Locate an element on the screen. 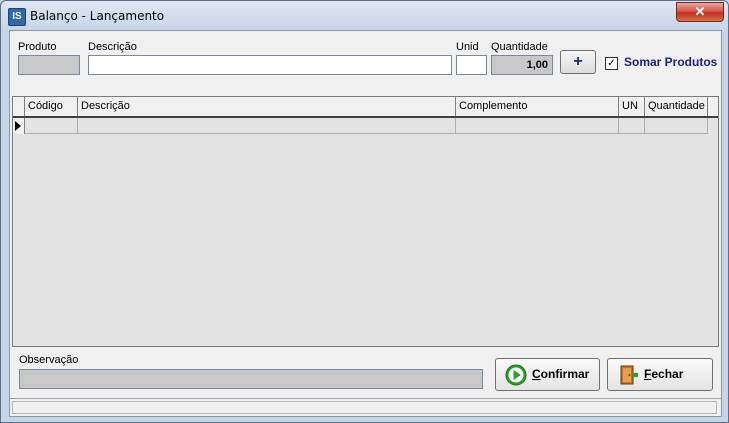  door-exit-icon is located at coordinates (629, 375).